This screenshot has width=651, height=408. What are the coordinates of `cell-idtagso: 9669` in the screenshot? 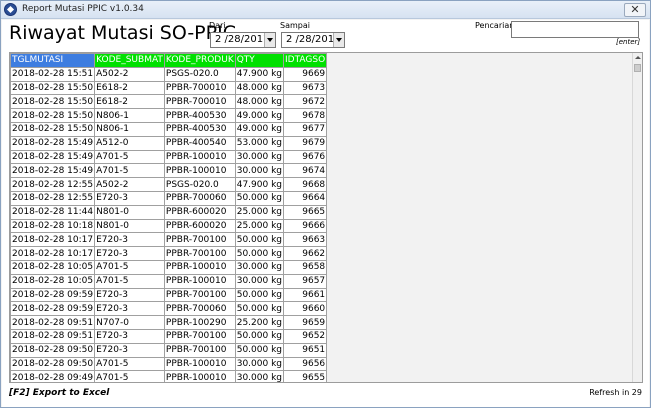 It's located at (305, 74).